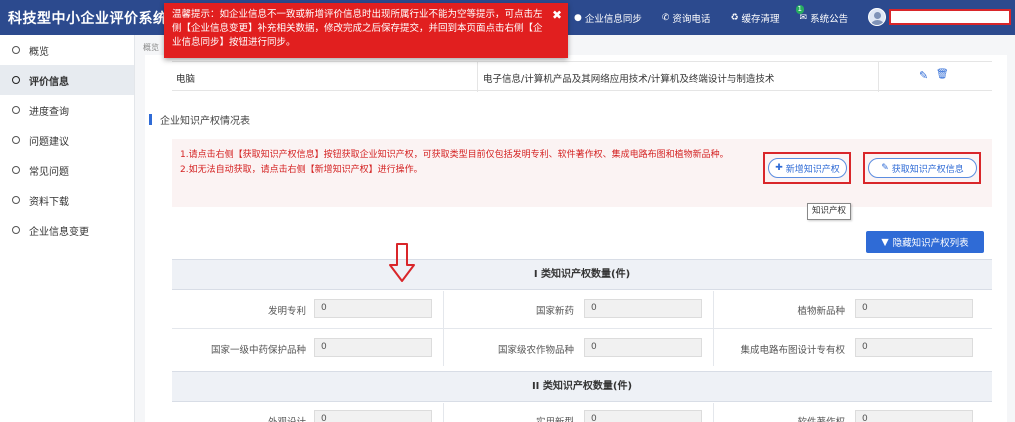 The height and width of the screenshot is (422, 1015). I want to click on nav-sync-company-info: ● 企业信息同步, so click(608, 18).